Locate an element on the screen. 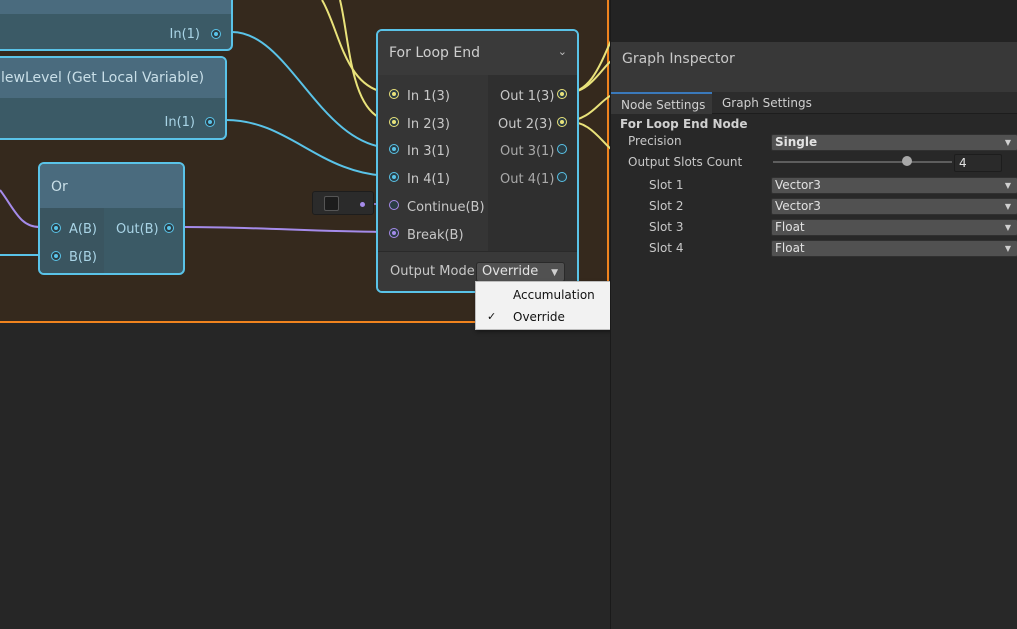 This screenshot has width=1017, height=629. port-break is located at coordinates (394, 233).